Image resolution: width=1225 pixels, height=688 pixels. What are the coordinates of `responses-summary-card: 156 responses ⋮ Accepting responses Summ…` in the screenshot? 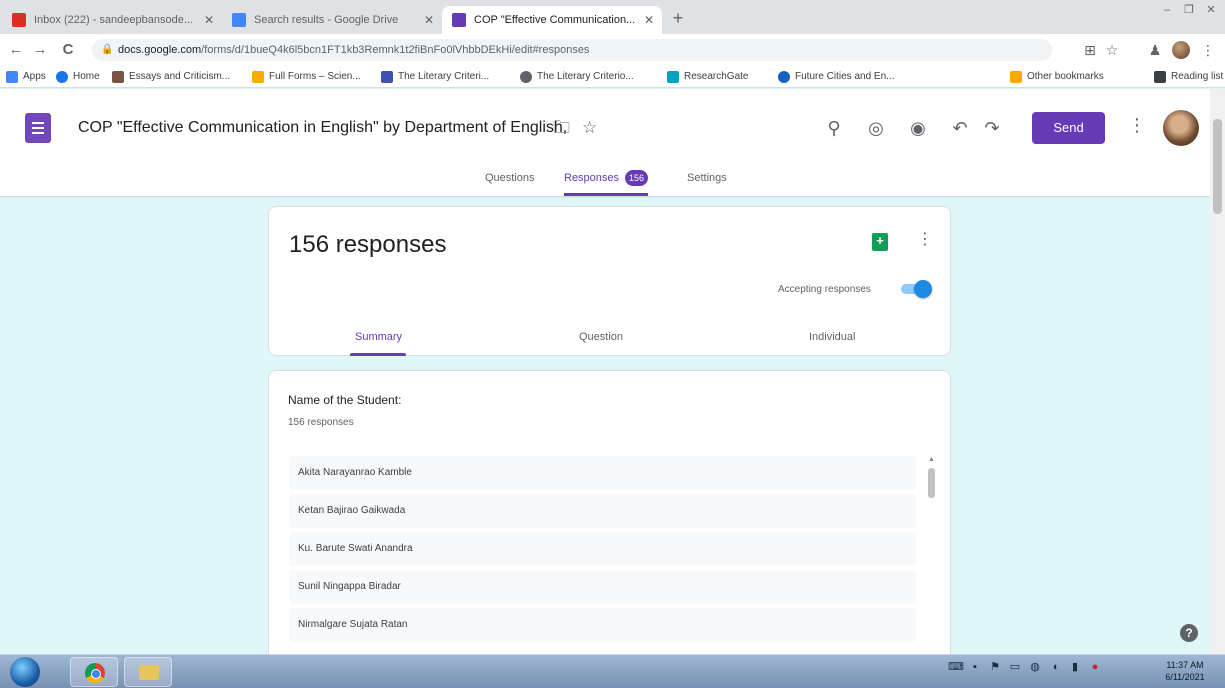 It's located at (609, 281).